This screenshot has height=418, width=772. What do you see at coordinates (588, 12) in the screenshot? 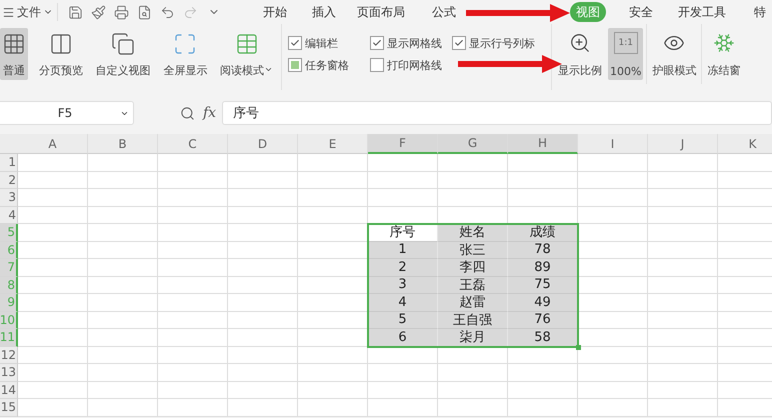
I see `ribbon-tab: 视图` at bounding box center [588, 12].